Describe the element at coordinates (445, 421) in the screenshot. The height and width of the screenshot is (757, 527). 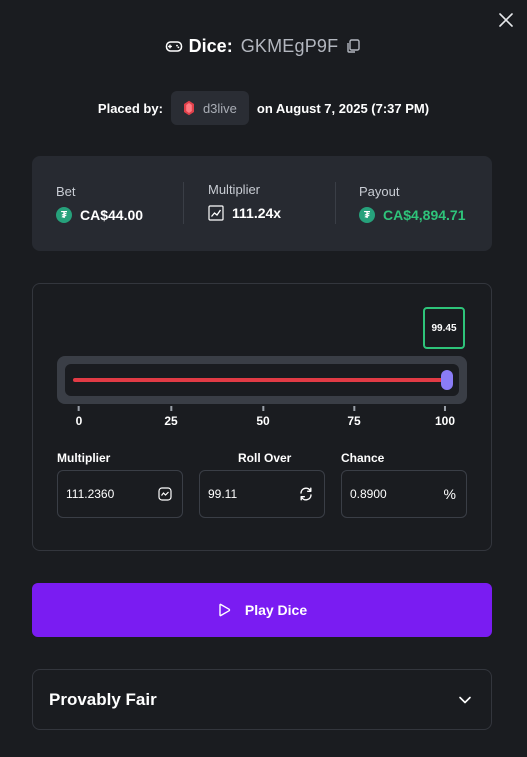
I see `tick-label: 100` at that location.